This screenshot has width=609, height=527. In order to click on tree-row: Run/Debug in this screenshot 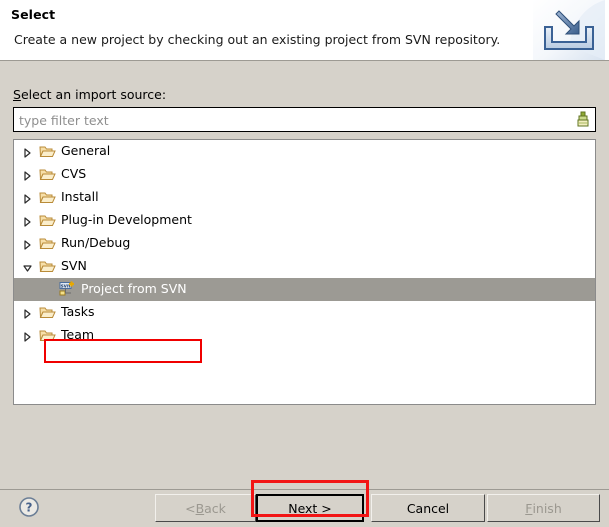, I will do `click(304, 243)`.